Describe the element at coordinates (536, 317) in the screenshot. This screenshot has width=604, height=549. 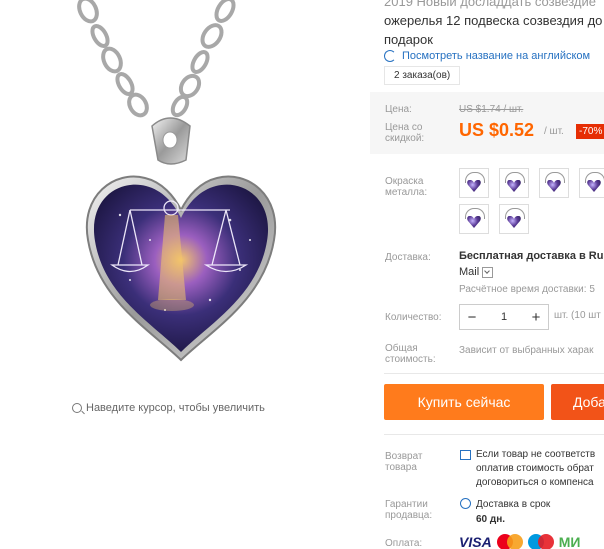
I see `quantity-increase-button: +` at that location.